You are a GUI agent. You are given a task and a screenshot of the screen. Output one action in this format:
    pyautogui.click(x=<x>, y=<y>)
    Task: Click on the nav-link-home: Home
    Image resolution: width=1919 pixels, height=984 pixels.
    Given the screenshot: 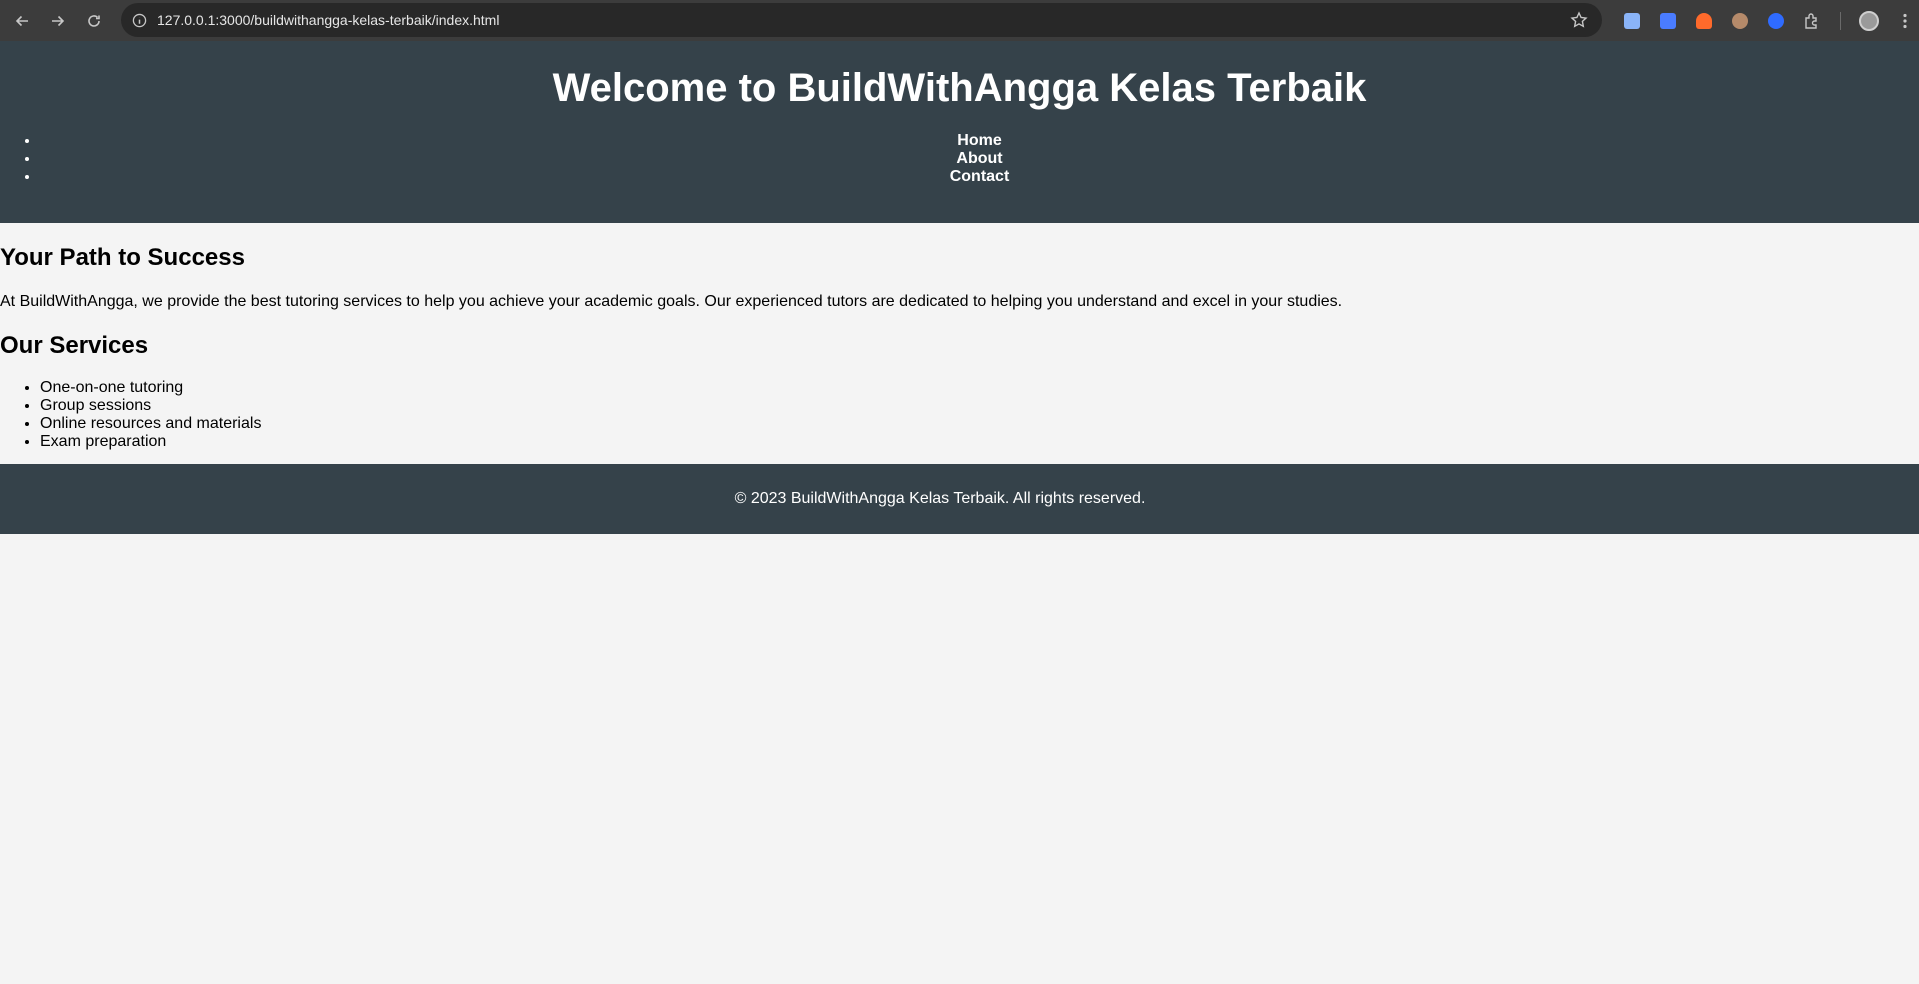 What is the action you would take?
    pyautogui.click(x=979, y=140)
    